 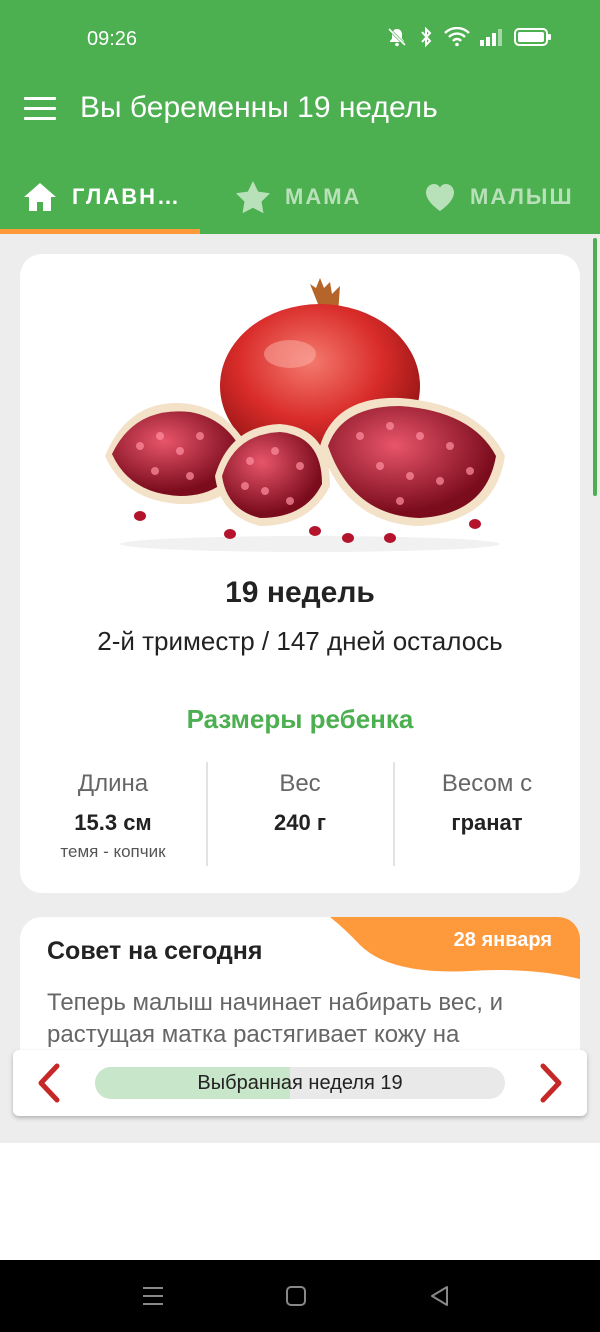 I want to click on status-bar: 09:26, so click(x=300, y=40).